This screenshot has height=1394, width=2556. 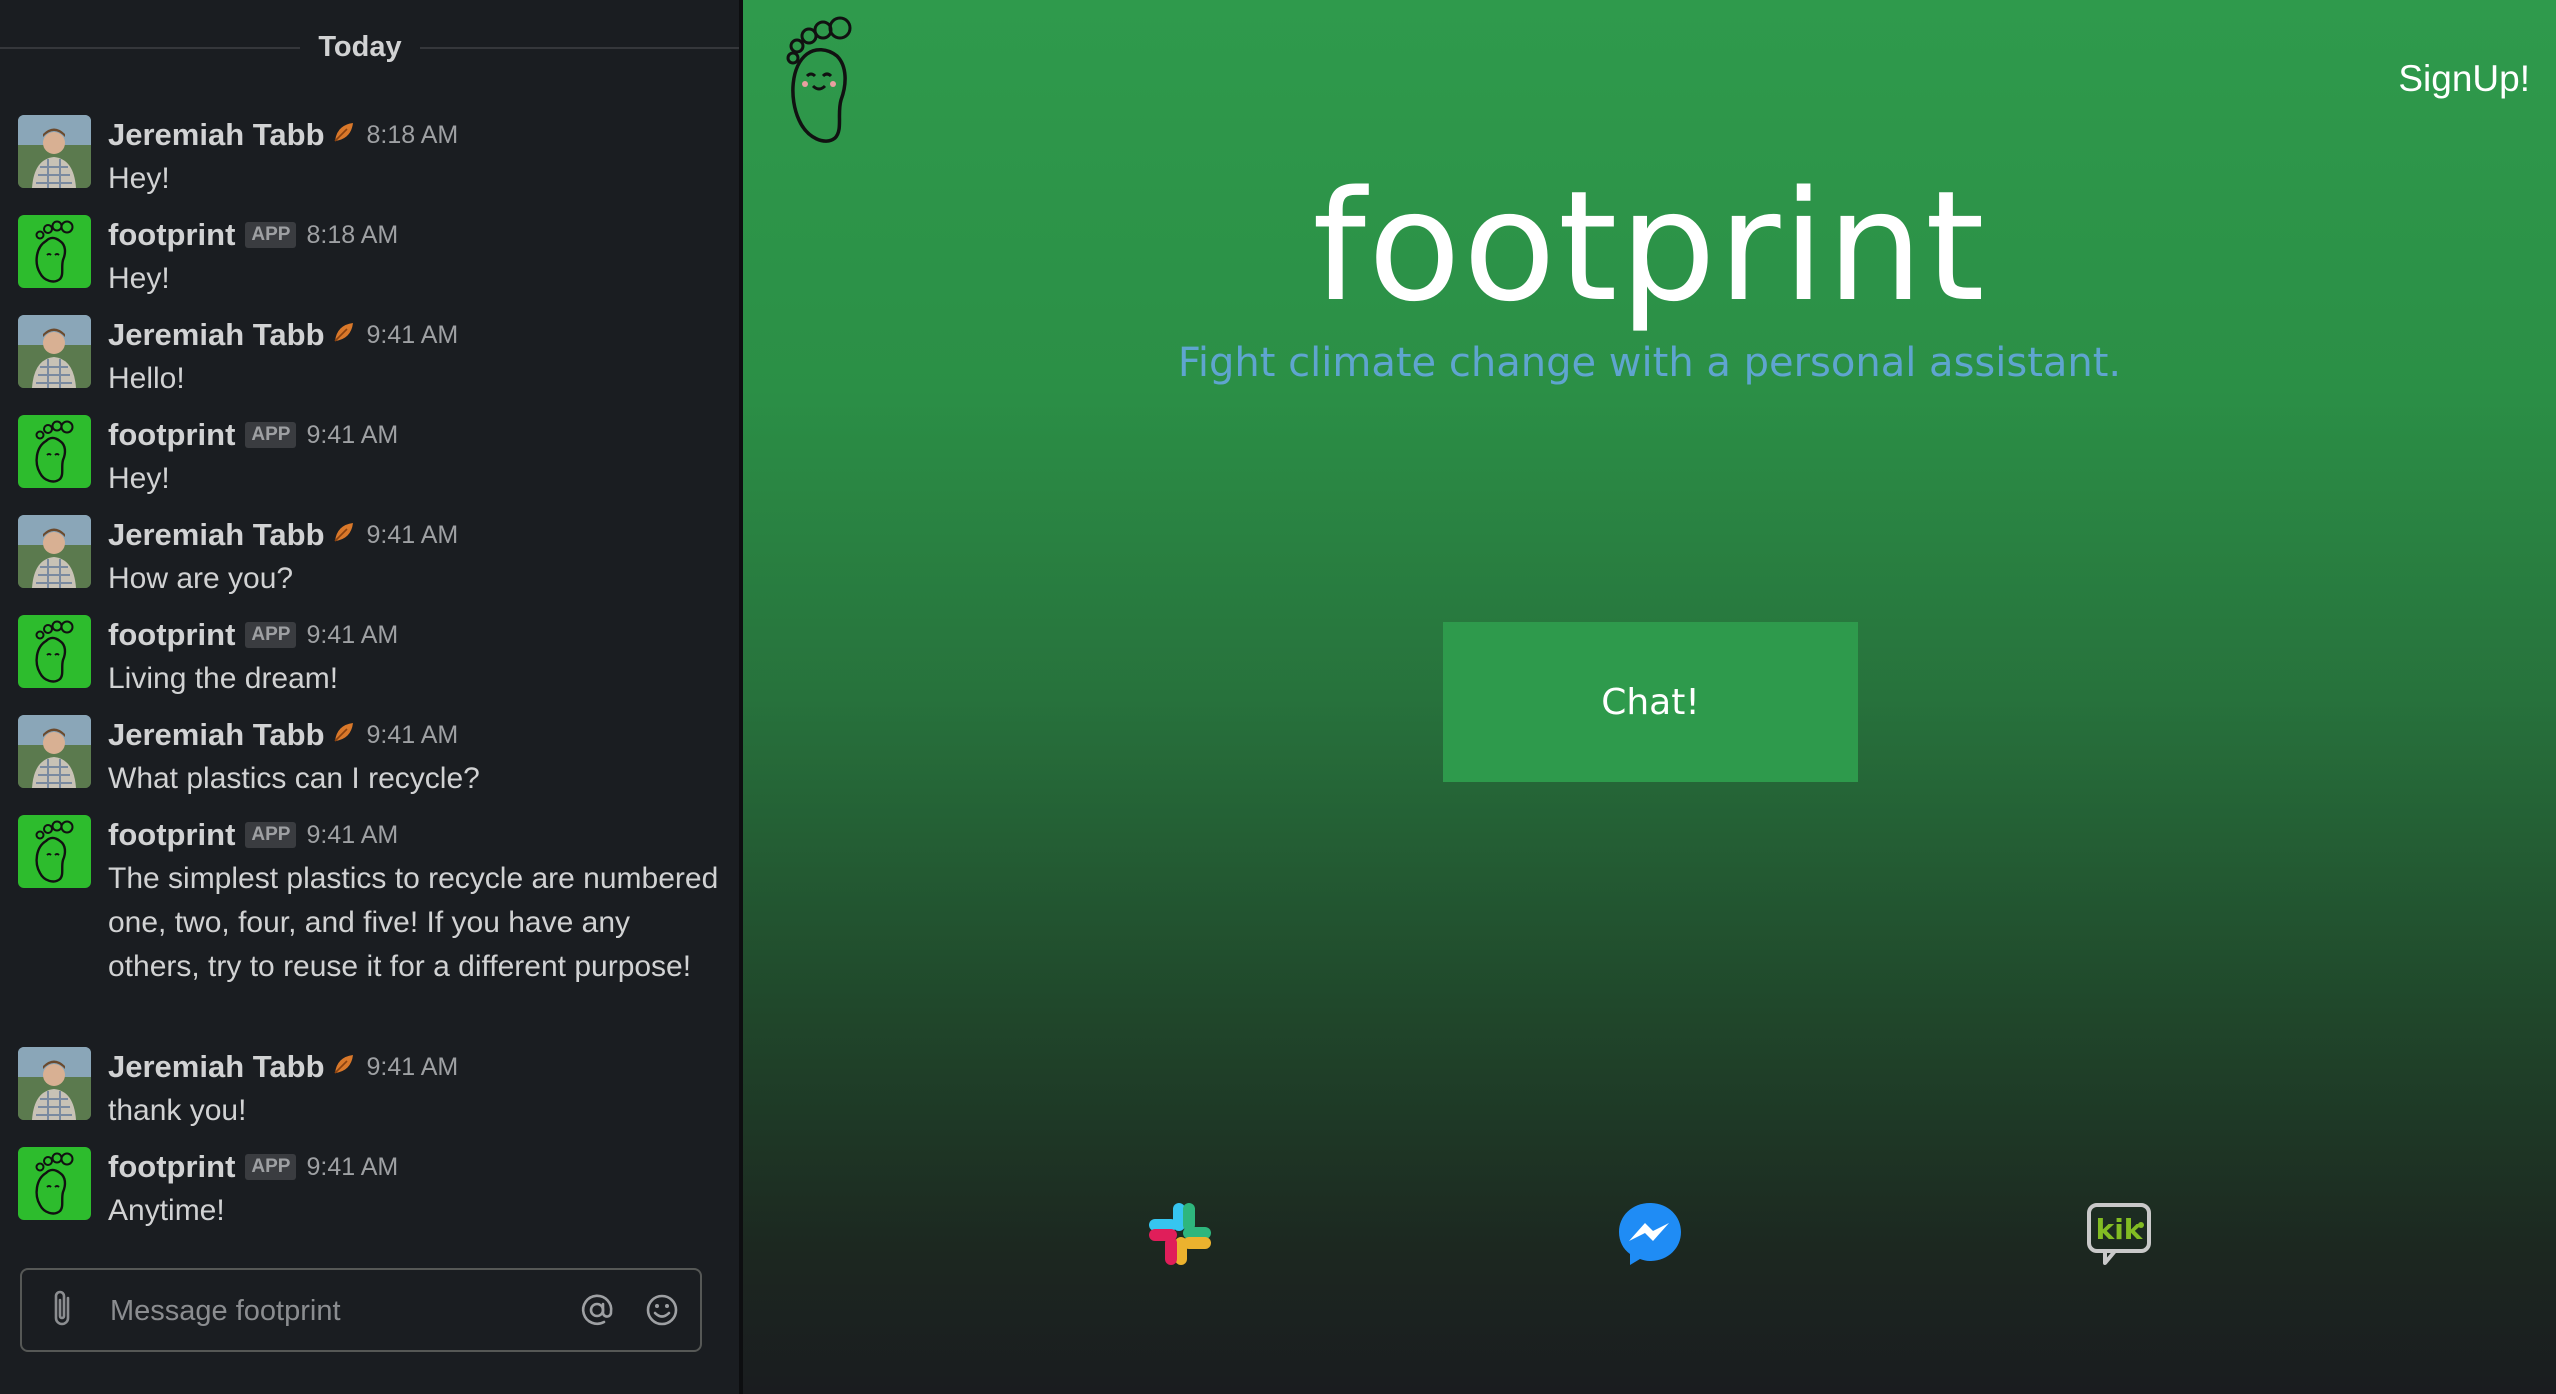 What do you see at coordinates (1180, 1234) in the screenshot?
I see `slack-icon` at bounding box center [1180, 1234].